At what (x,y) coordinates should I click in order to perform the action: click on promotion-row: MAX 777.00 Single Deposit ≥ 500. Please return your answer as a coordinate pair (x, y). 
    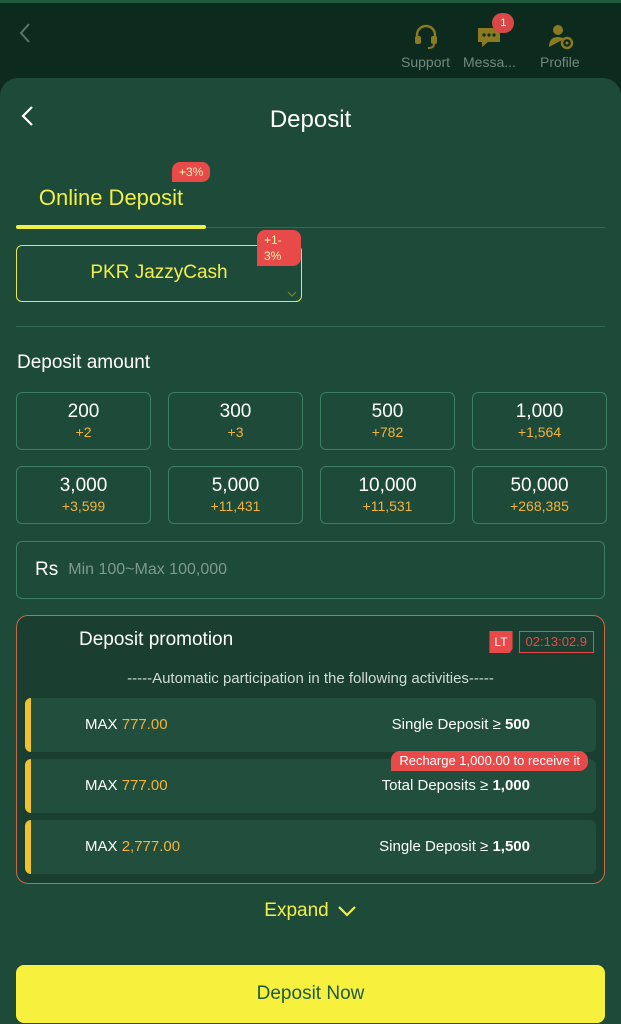
    Looking at the image, I should click on (310, 725).